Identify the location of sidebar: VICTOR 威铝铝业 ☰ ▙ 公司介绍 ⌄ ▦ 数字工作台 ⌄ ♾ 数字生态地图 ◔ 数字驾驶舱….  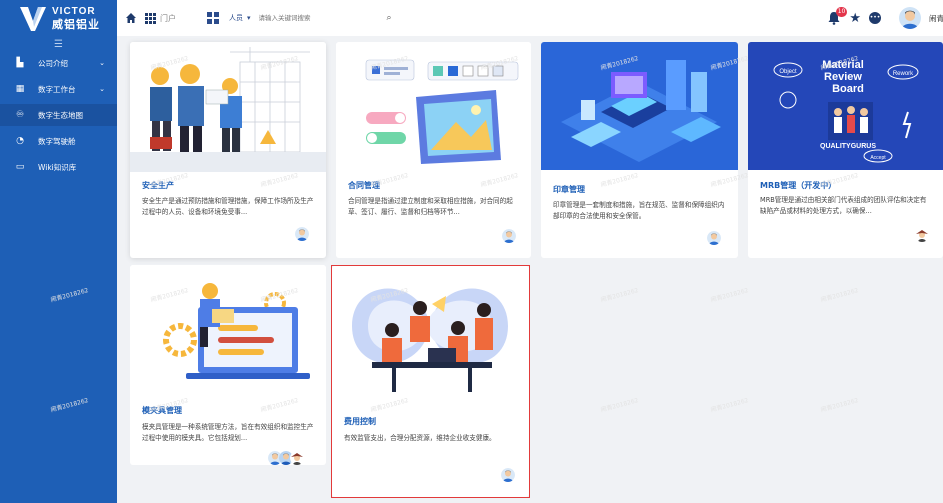
(58, 251).